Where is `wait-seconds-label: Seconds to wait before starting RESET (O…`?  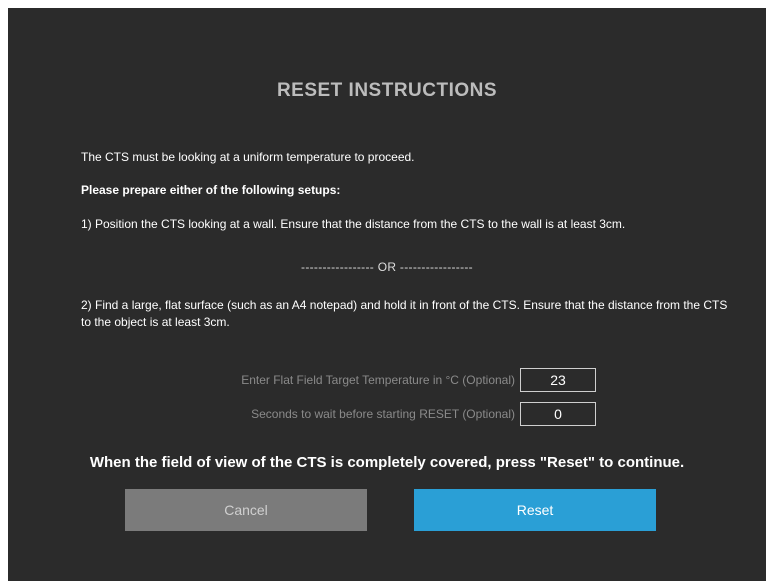
wait-seconds-label: Seconds to wait before starting RESET (O… is located at coordinates (383, 414).